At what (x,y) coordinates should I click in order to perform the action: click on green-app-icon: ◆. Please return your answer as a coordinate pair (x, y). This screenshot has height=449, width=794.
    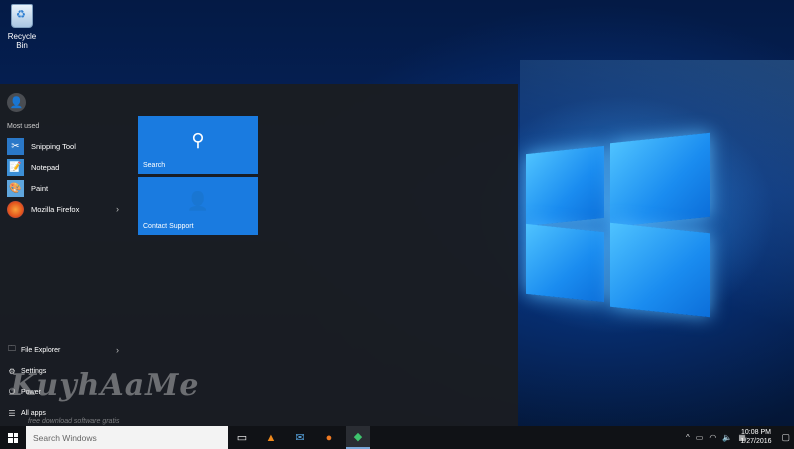
    Looking at the image, I should click on (358, 437).